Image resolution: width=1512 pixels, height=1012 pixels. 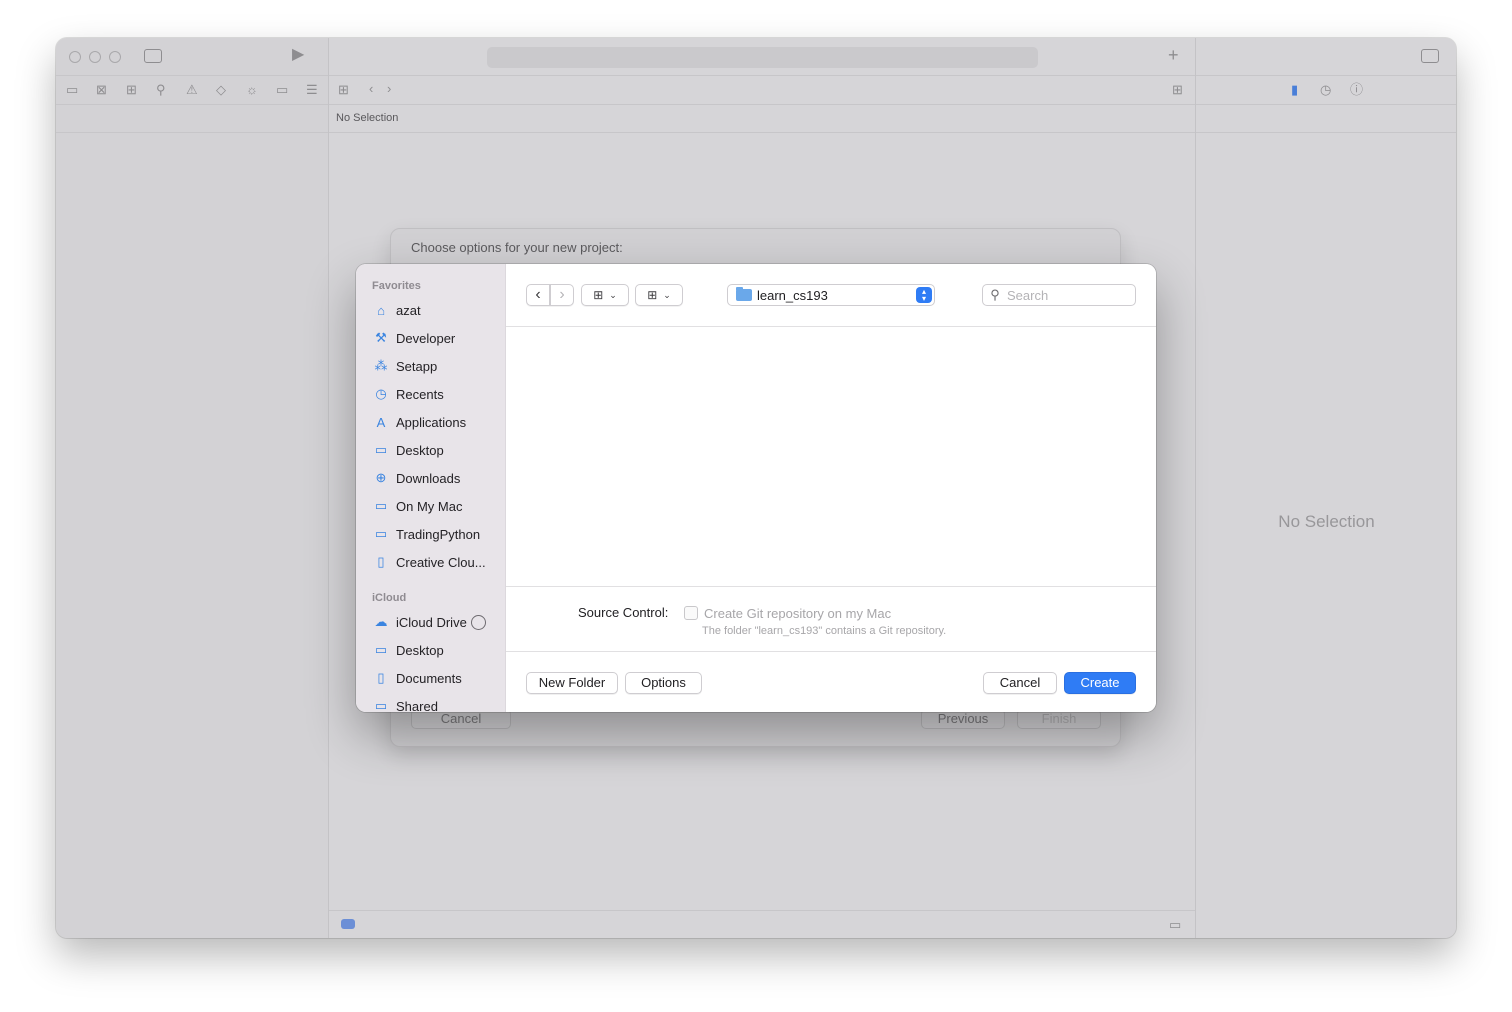 I want to click on activity-viewer, so click(x=762, y=57).